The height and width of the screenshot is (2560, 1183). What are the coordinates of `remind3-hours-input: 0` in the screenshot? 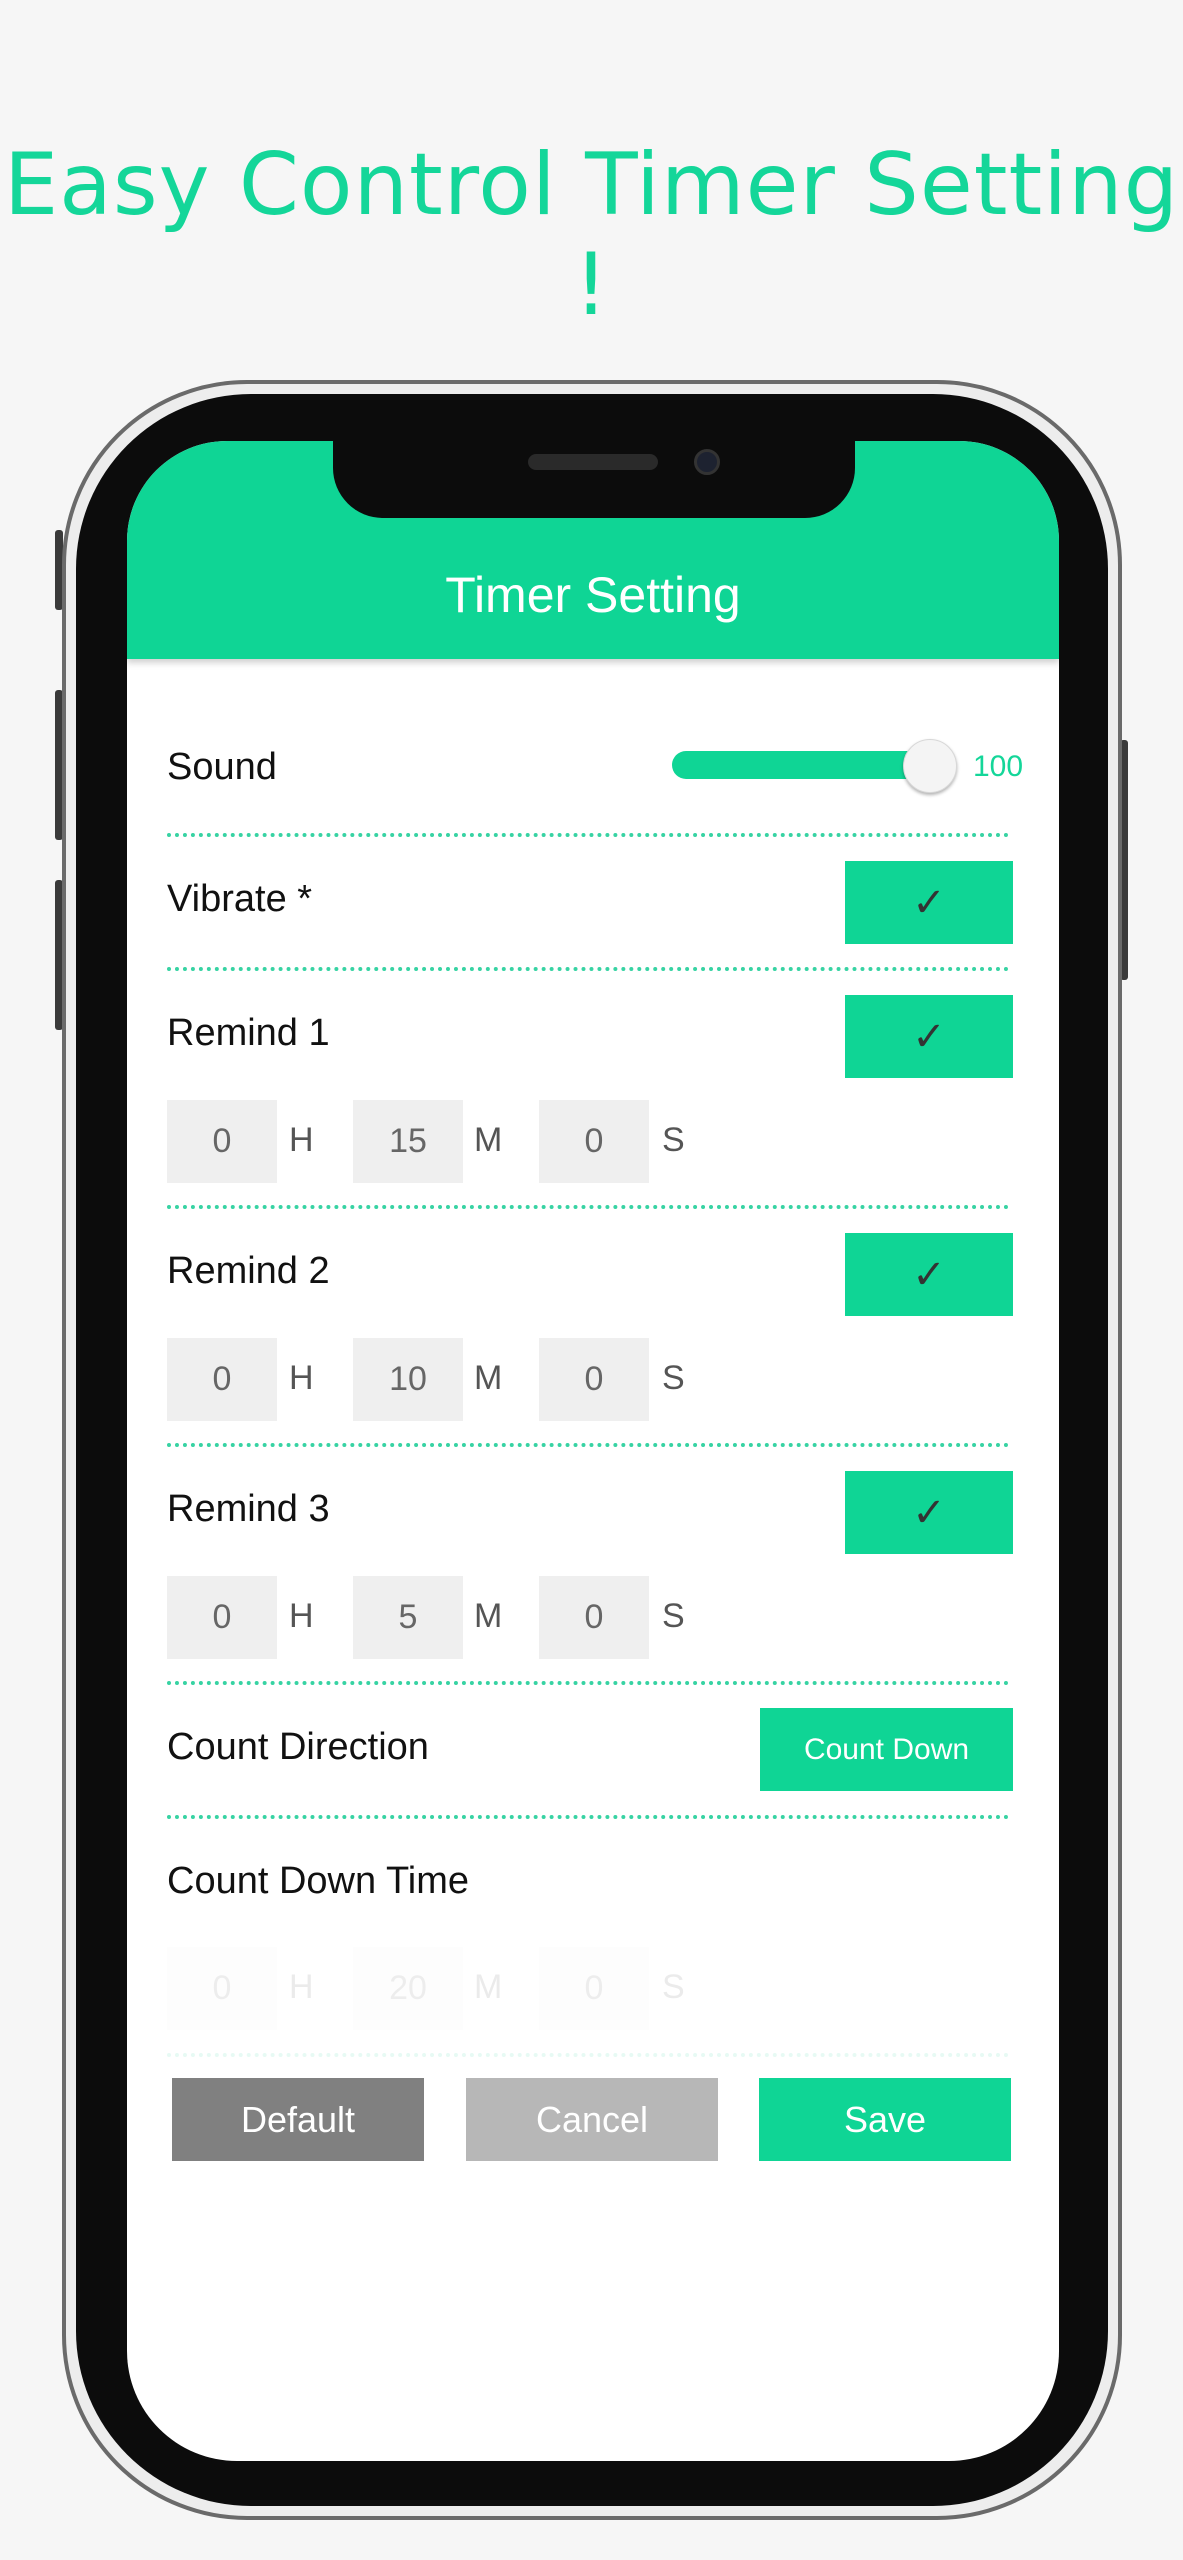 It's located at (222, 1617).